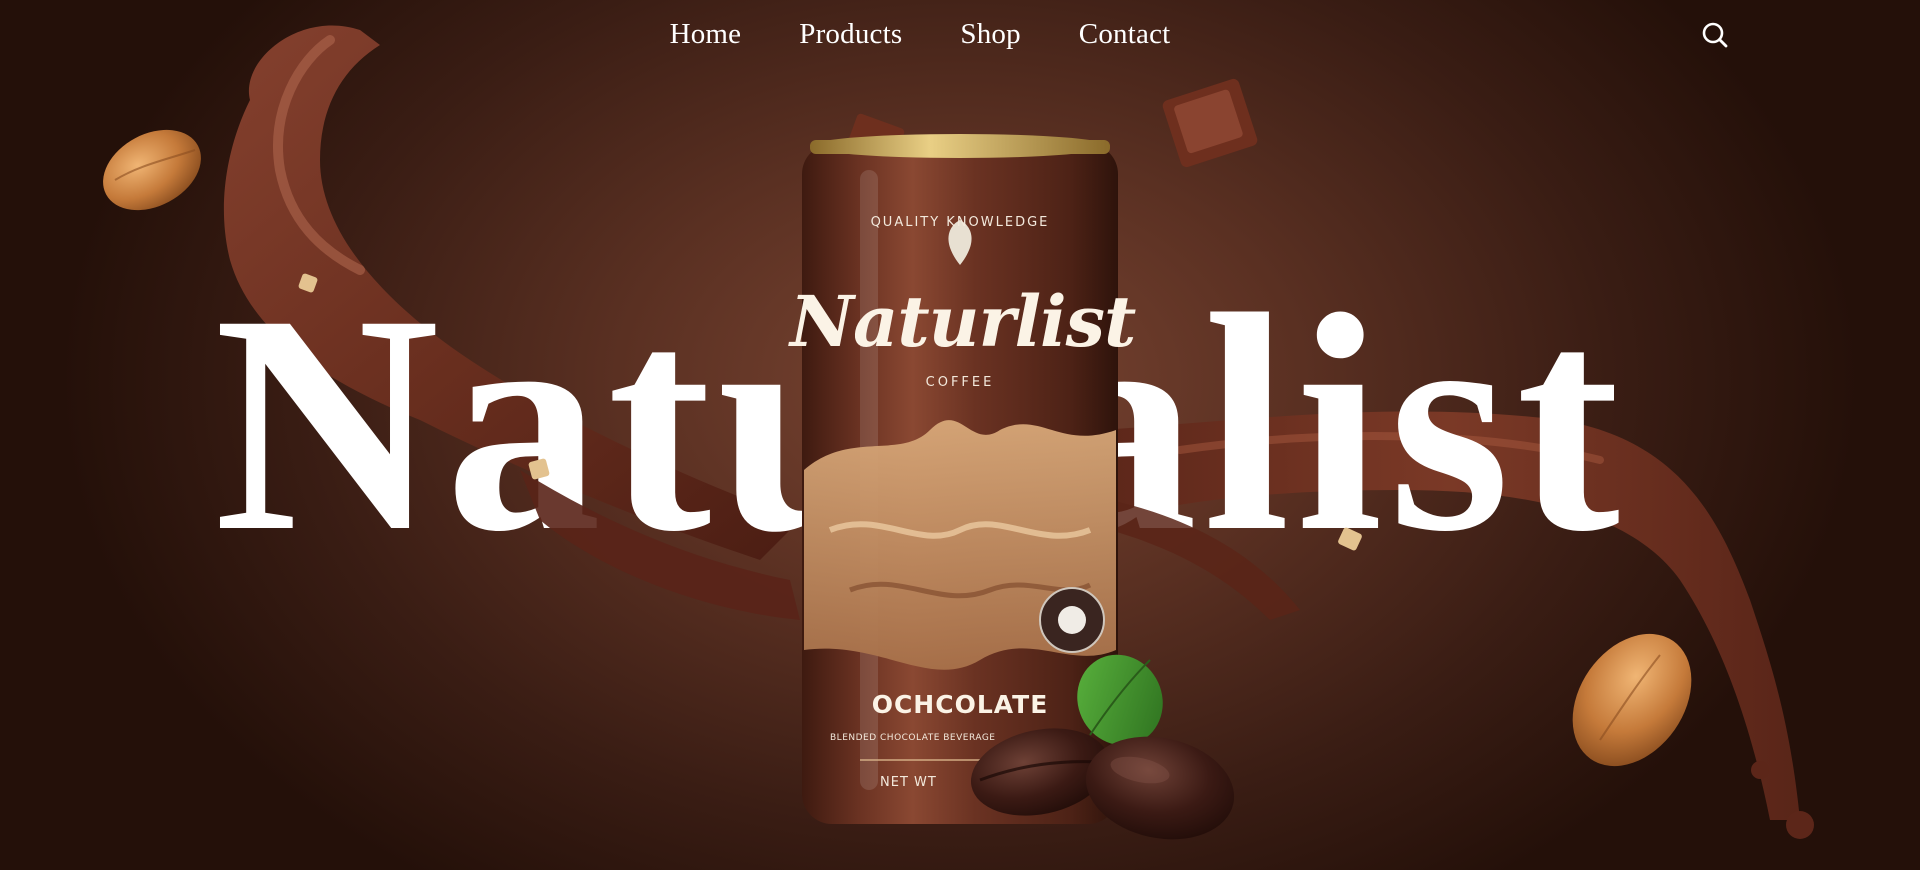 This screenshot has width=1920, height=870. I want to click on top-navigation: Home Products Shop Contact, so click(960, 37).